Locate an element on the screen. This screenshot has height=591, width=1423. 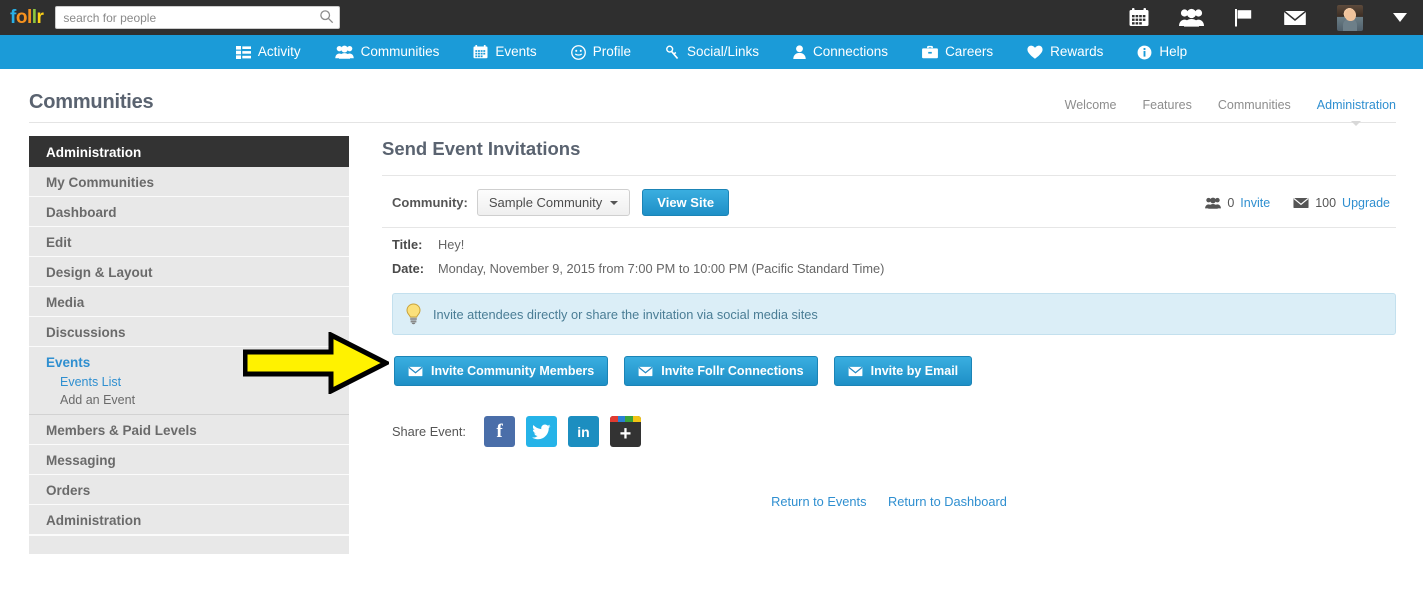
upgrade-link: Upgrade is located at coordinates (1366, 203).